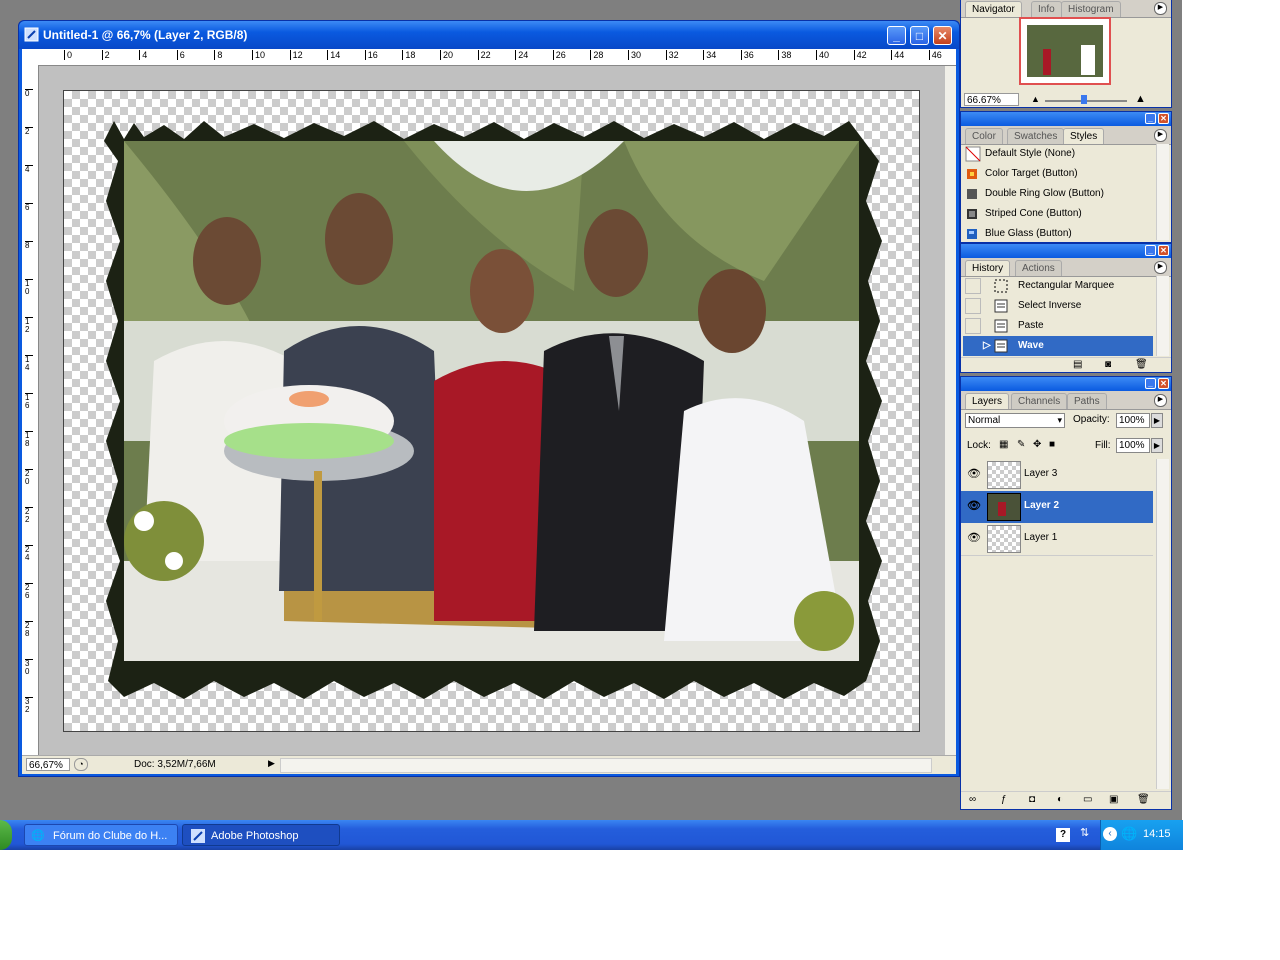 The image size is (1280, 960). What do you see at coordinates (1157, 445) in the screenshot?
I see `fill-slider-arrow-icon: ▶` at bounding box center [1157, 445].